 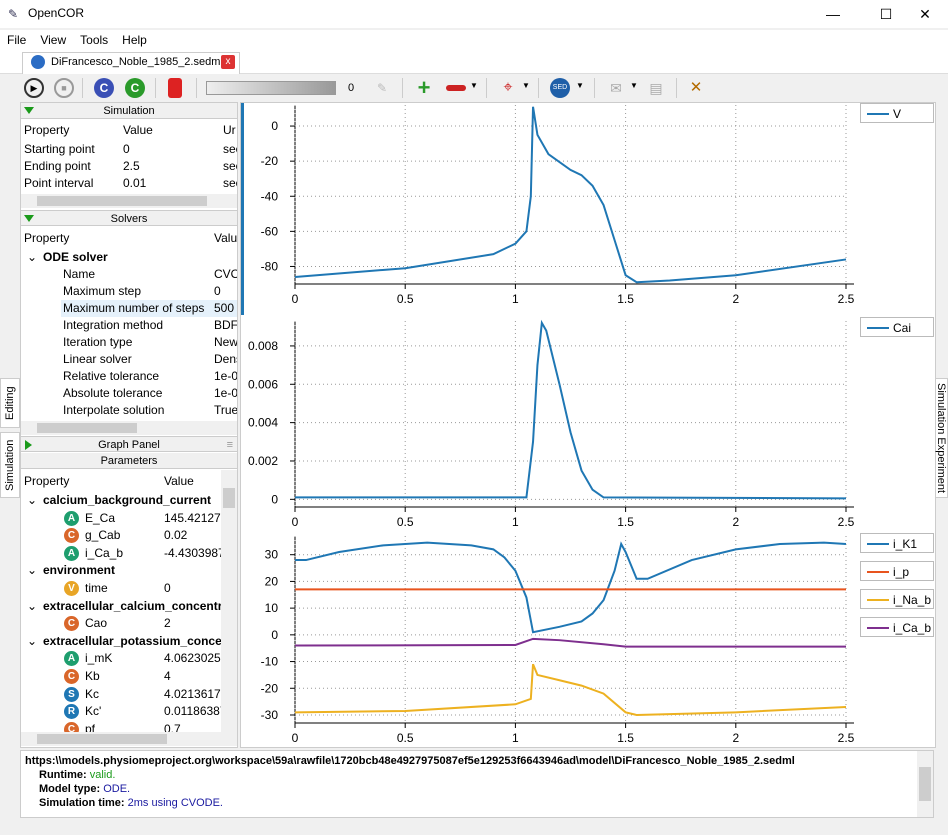 What do you see at coordinates (134, 183) in the screenshot?
I see `property-value: 0.01` at bounding box center [134, 183].